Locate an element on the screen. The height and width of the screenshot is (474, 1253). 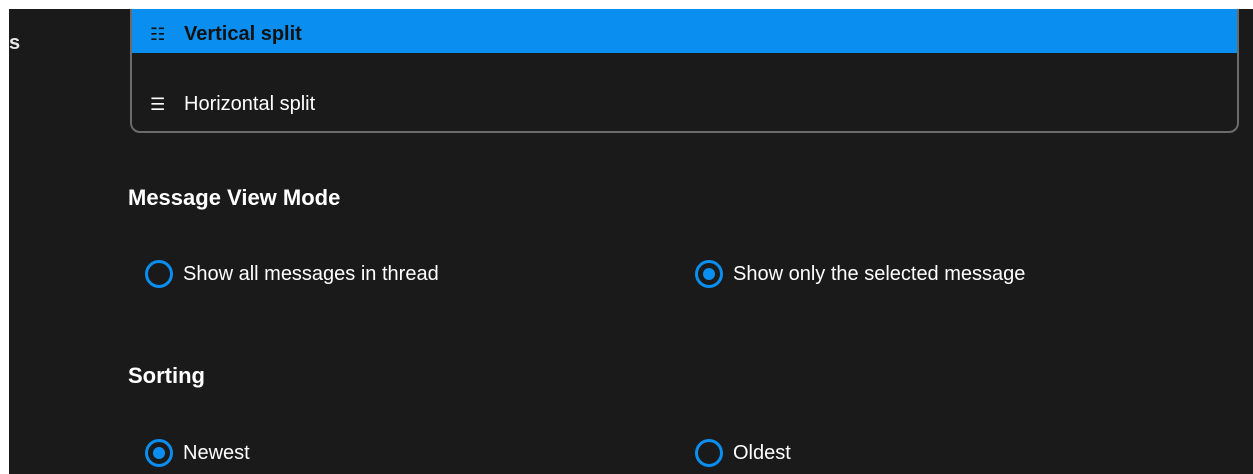
sorting-title: Sorting is located at coordinates (166, 375).